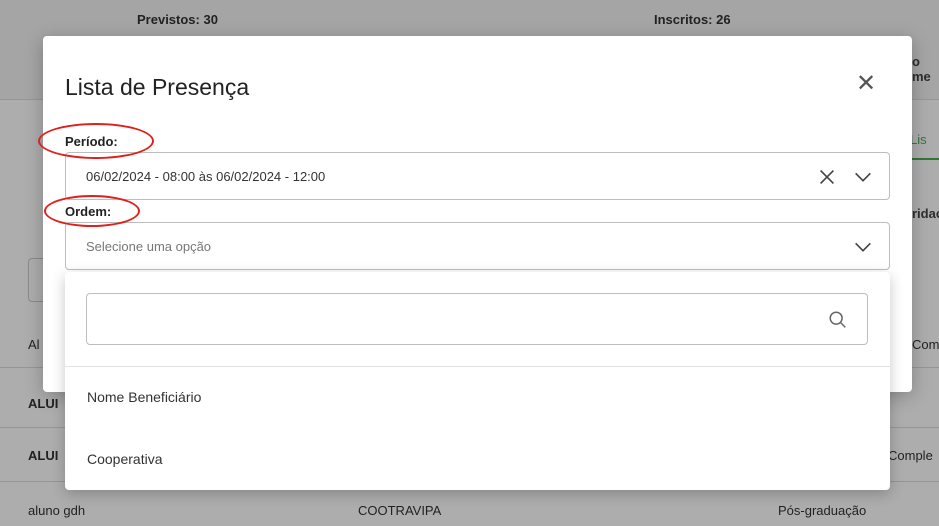 The height and width of the screenshot is (526, 939). I want to click on search-icon, so click(838, 320).